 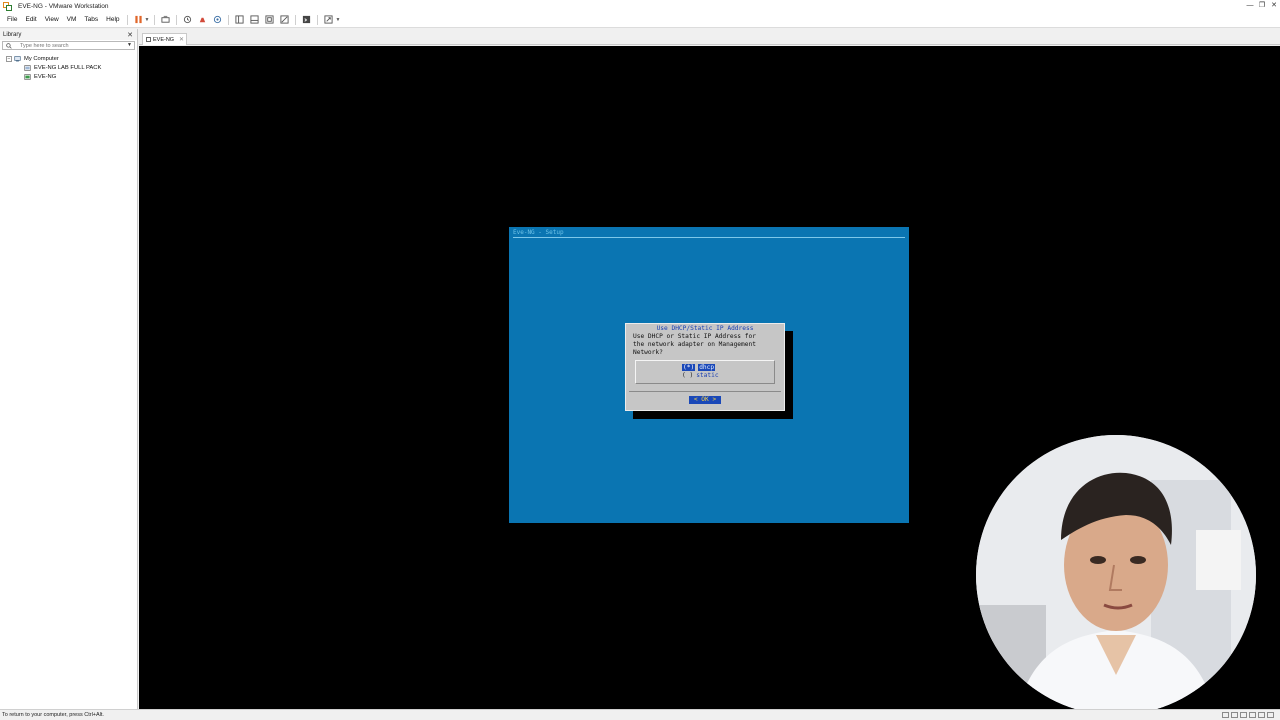 I want to click on snapshot-manager-icon, so click(x=217, y=19).